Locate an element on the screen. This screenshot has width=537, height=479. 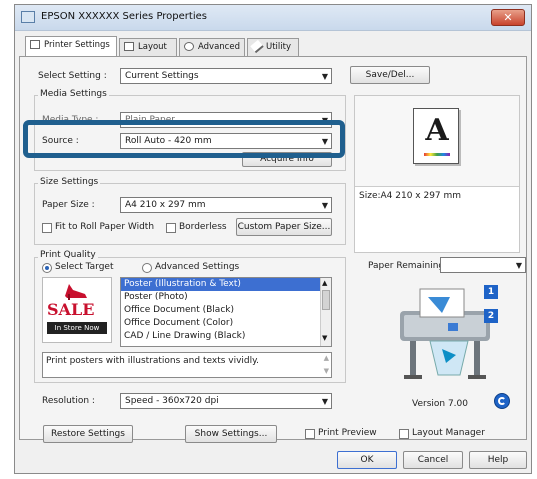
paper-preview: A is located at coordinates (436, 136).